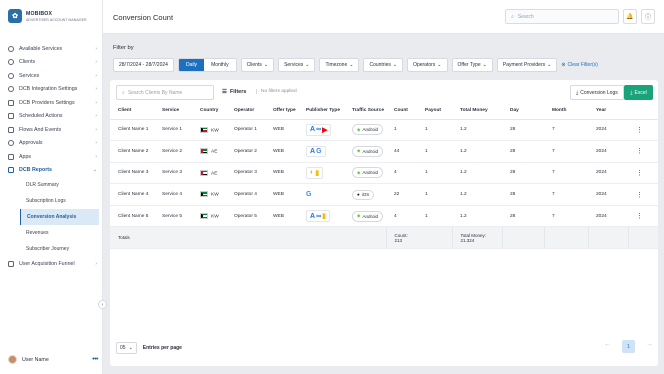 The image size is (664, 374). What do you see at coordinates (51, 117) in the screenshot?
I see `sidebar-item-scheduled-actions: Scheduled Actions ›` at bounding box center [51, 117].